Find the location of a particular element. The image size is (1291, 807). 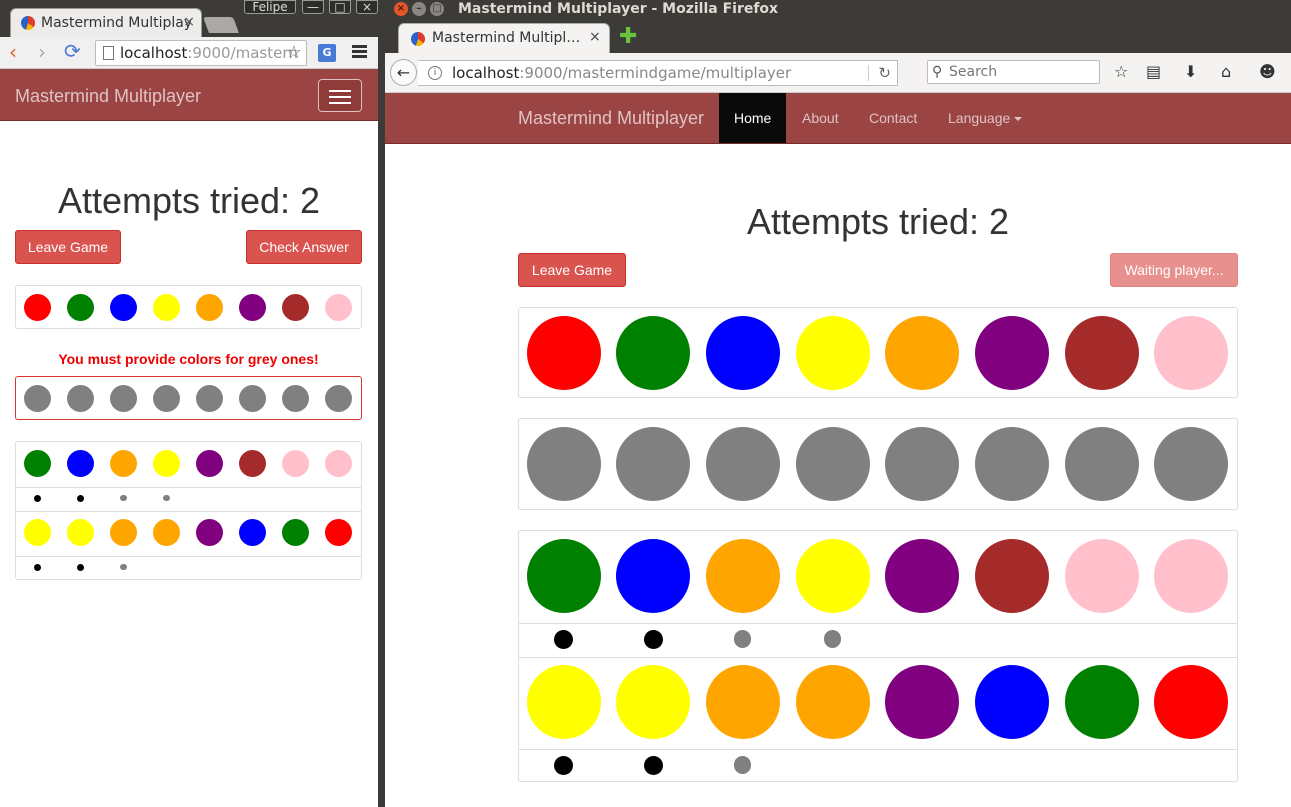

attempts-title: Attempts tried: 2 is located at coordinates (189, 200).